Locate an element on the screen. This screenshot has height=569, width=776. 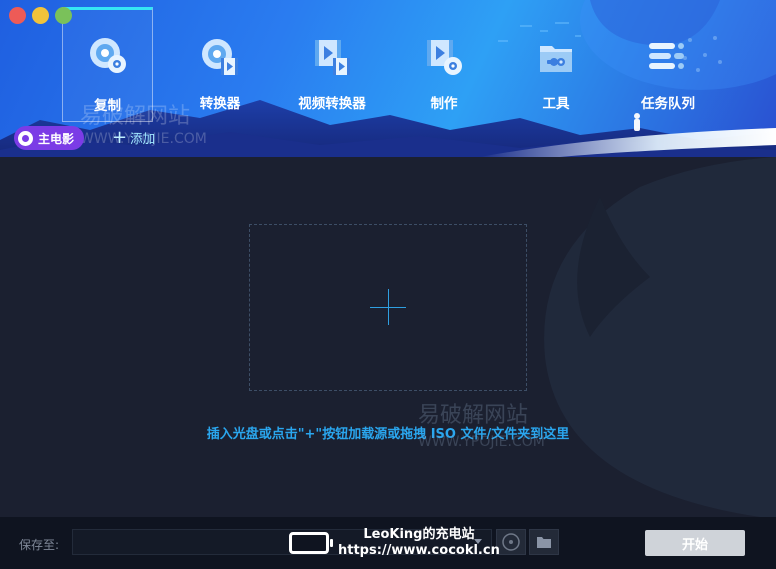
save-as-iso-button is located at coordinates (511, 542).